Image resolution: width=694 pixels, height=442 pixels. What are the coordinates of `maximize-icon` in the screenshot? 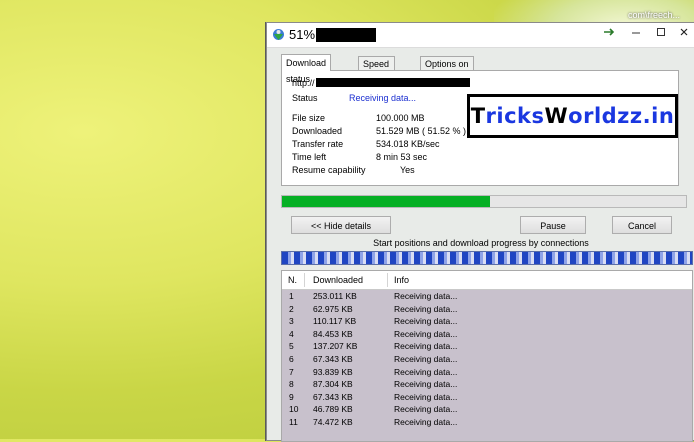 It's located at (661, 34).